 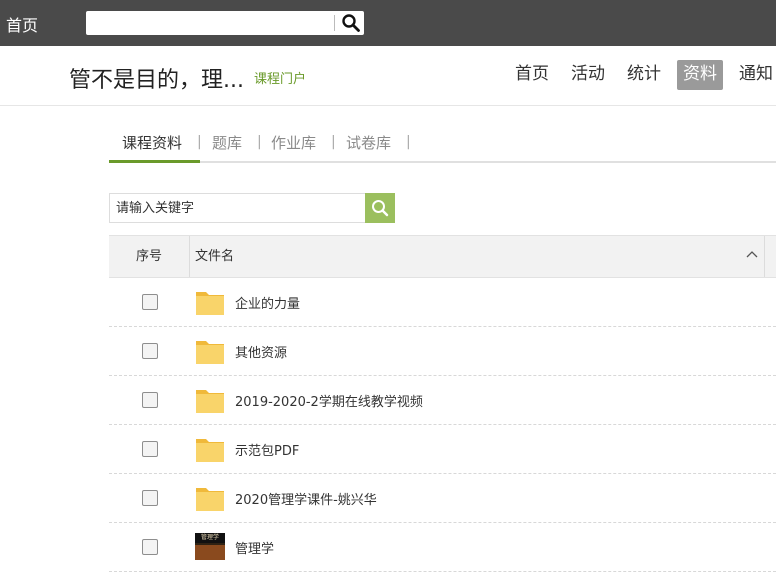 I want to click on nav-stats: 统计, so click(x=644, y=75).